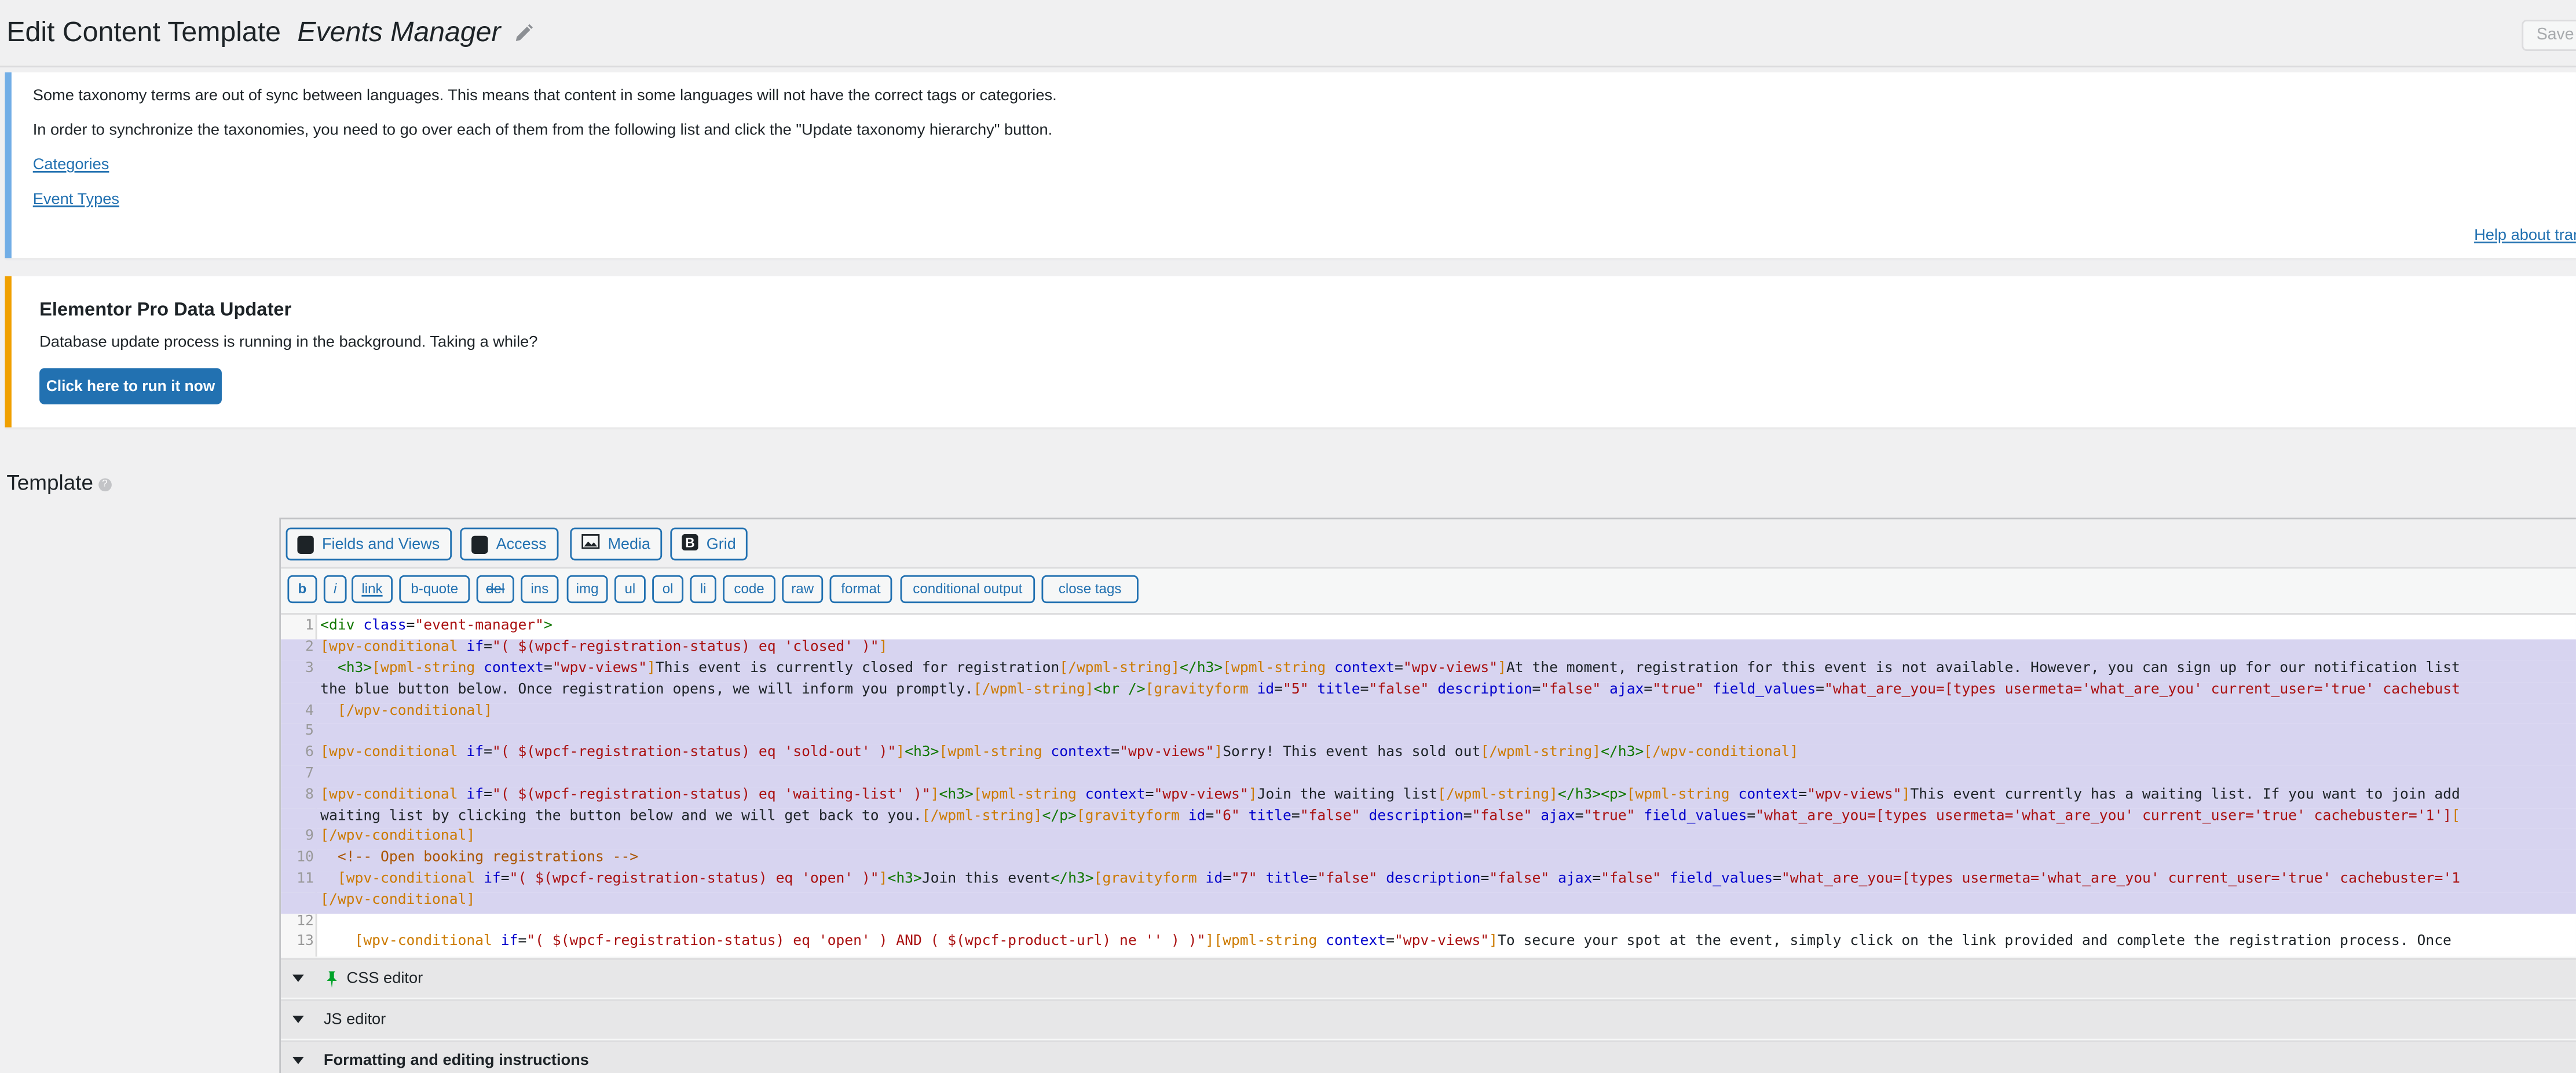 The width and height of the screenshot is (2576, 1073). What do you see at coordinates (309, 837) in the screenshot?
I see `line-number: 9` at bounding box center [309, 837].